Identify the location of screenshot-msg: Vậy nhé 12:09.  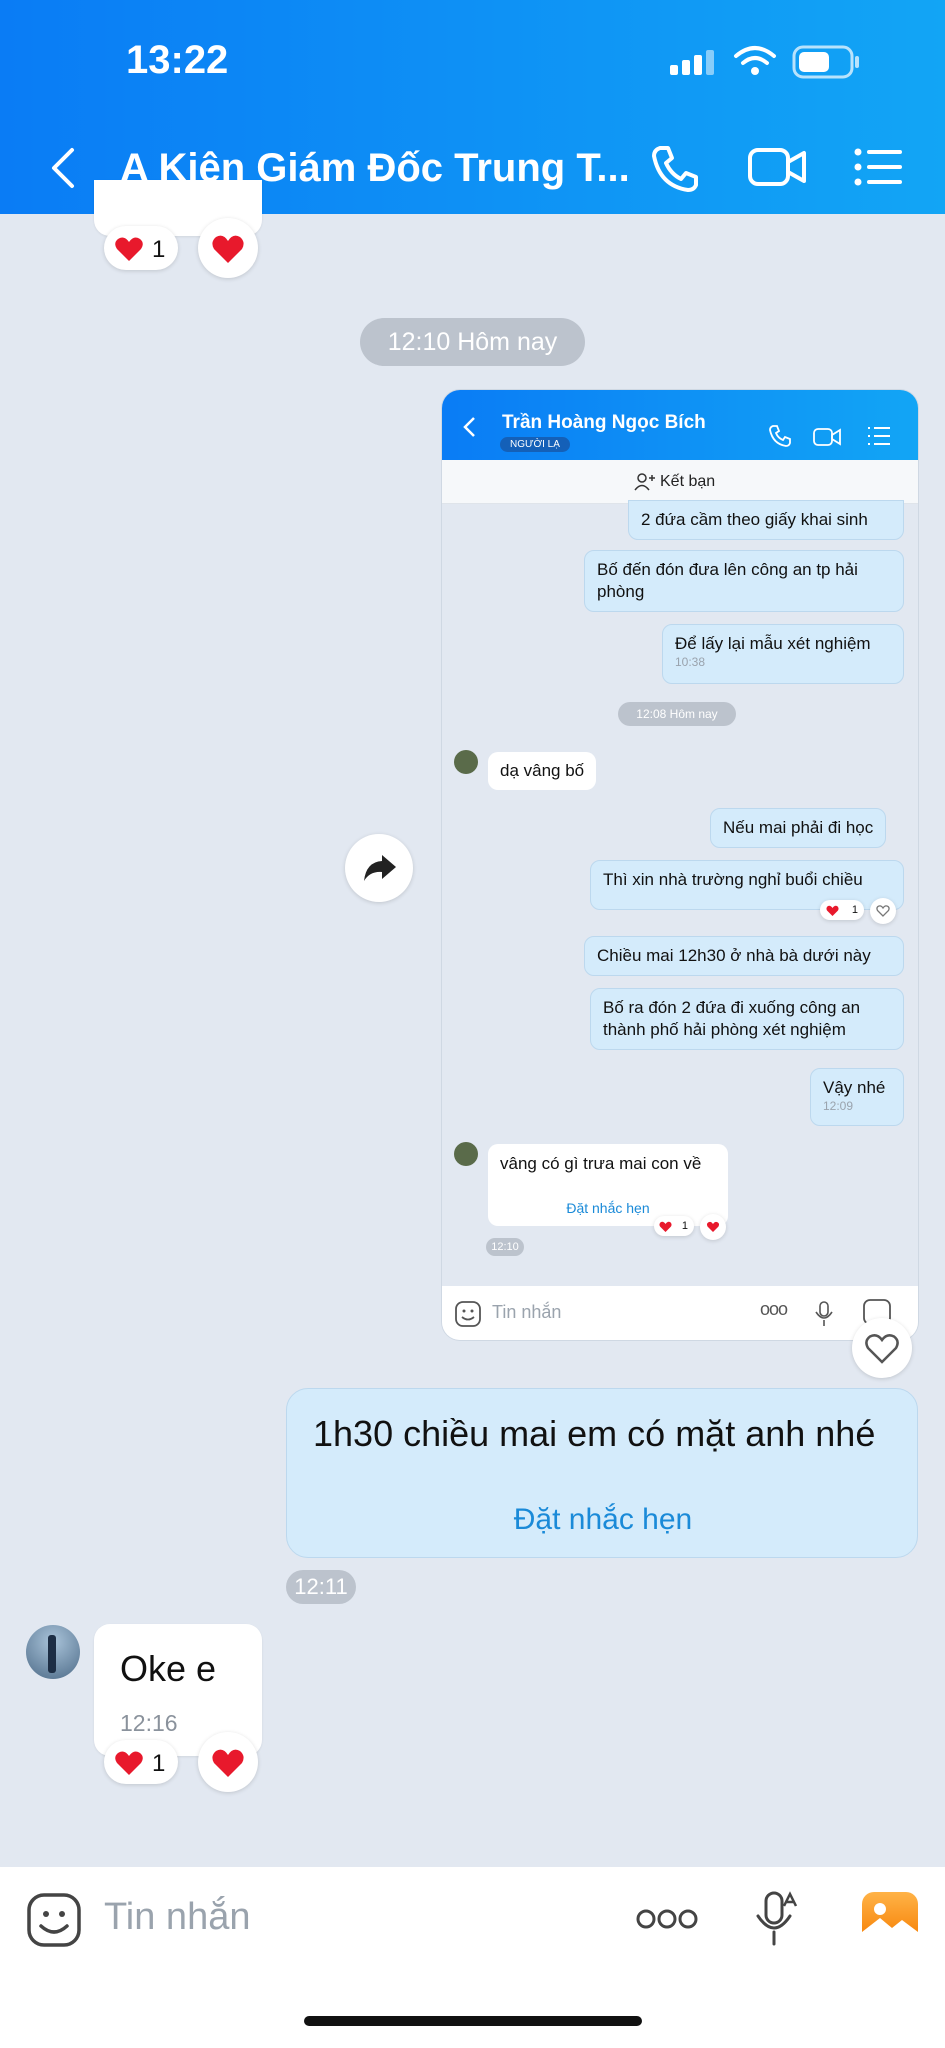
(857, 1097).